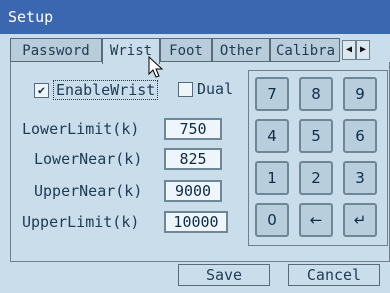 This screenshot has width=390, height=293. I want to click on upper-near-field: 9000, so click(193, 191).